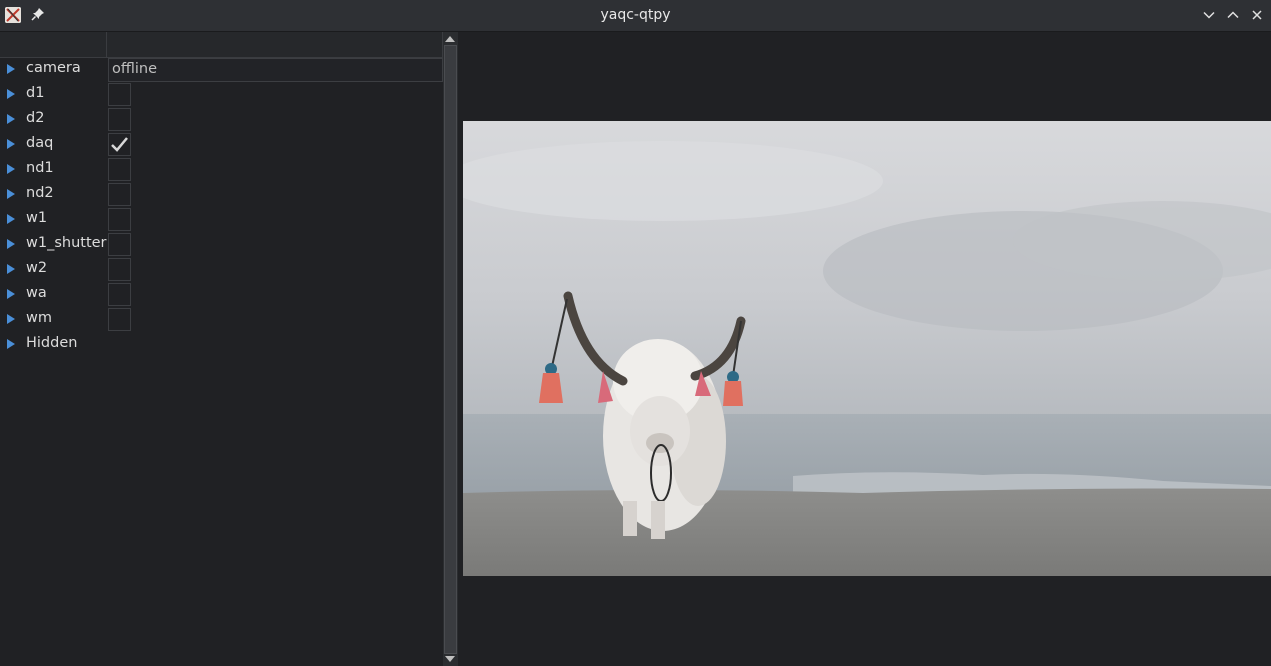 The width and height of the screenshot is (1271, 666). What do you see at coordinates (275, 44) in the screenshot?
I see `tree-header-value-column` at bounding box center [275, 44].